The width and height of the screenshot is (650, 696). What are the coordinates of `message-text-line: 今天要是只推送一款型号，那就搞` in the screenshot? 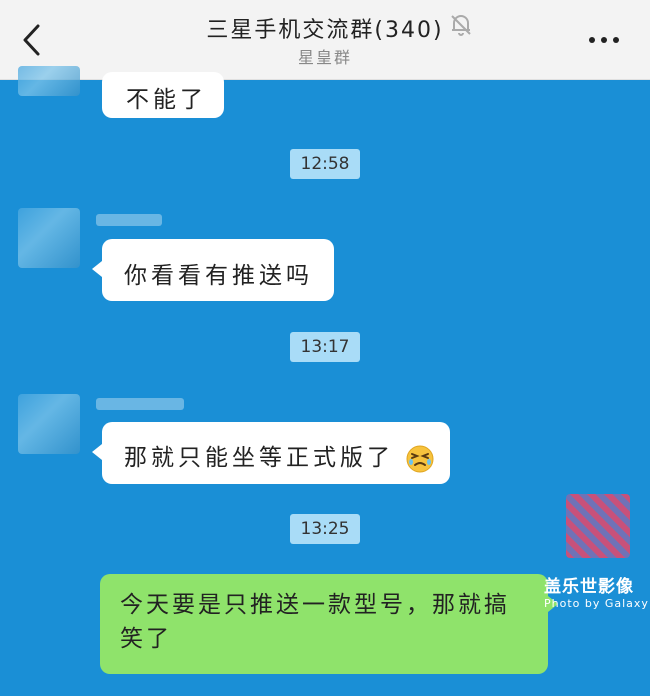 It's located at (315, 605).